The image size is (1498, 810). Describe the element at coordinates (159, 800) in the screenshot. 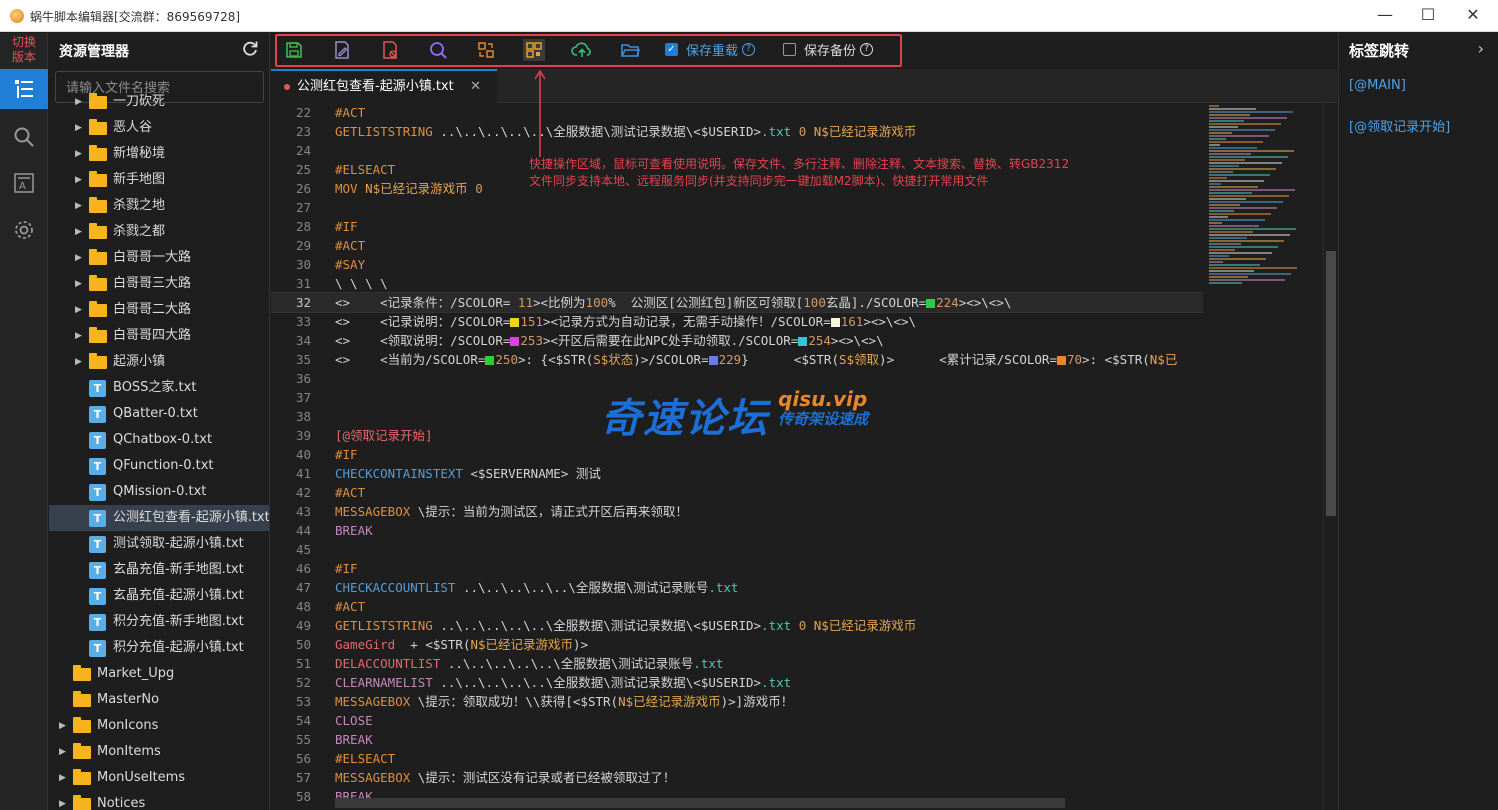

I see `tree-folder: ▶ Notices` at that location.